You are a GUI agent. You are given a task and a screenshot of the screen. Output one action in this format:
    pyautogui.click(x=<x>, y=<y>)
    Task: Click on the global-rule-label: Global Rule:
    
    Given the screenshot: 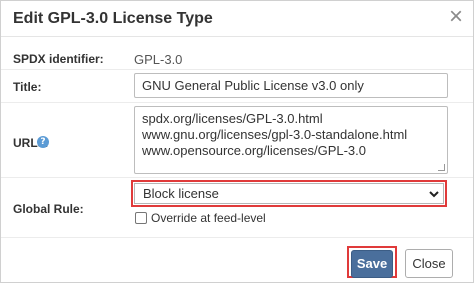 What is the action you would take?
    pyautogui.click(x=48, y=209)
    